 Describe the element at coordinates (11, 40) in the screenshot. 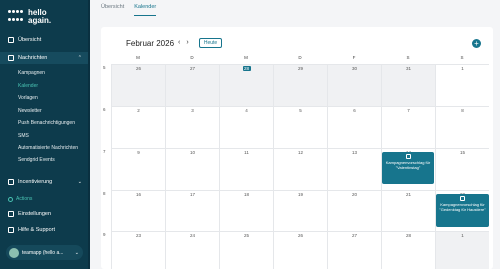

I see `home-icon` at that location.